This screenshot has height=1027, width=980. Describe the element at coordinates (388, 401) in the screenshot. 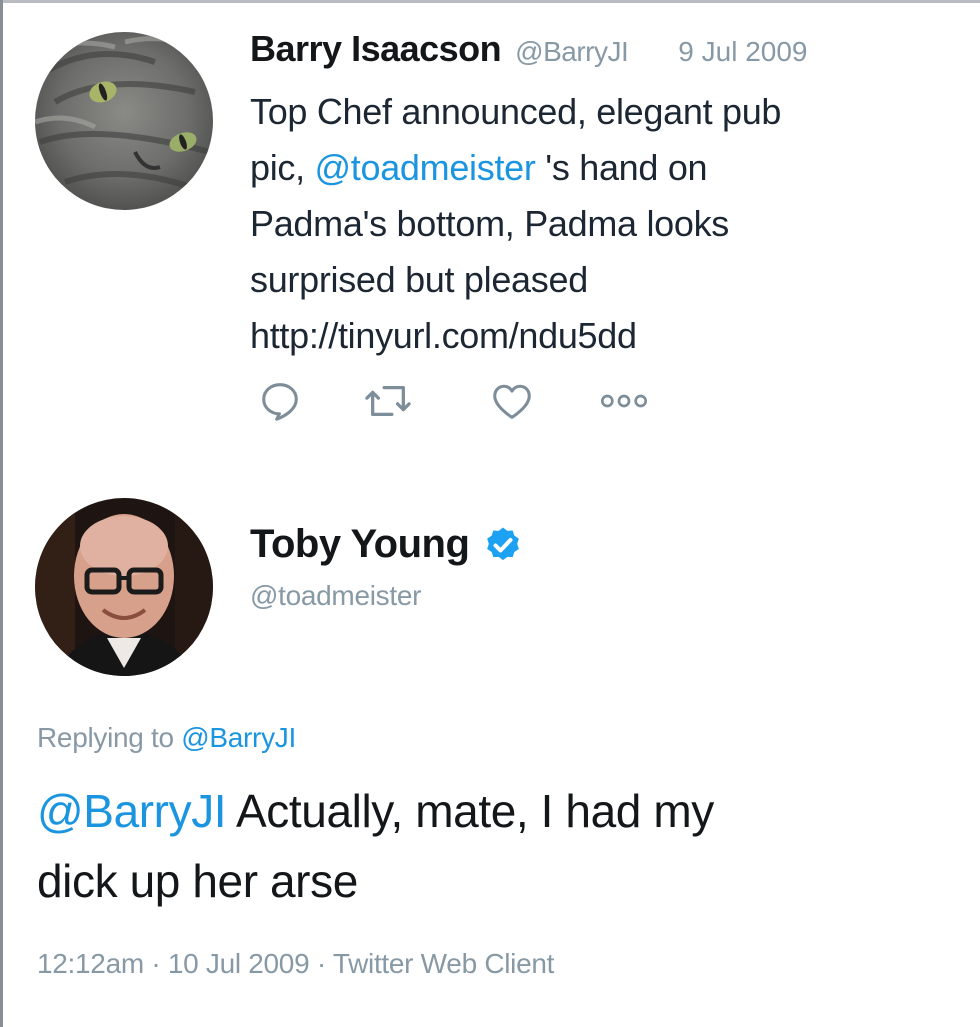

I see `retweet-icon` at that location.